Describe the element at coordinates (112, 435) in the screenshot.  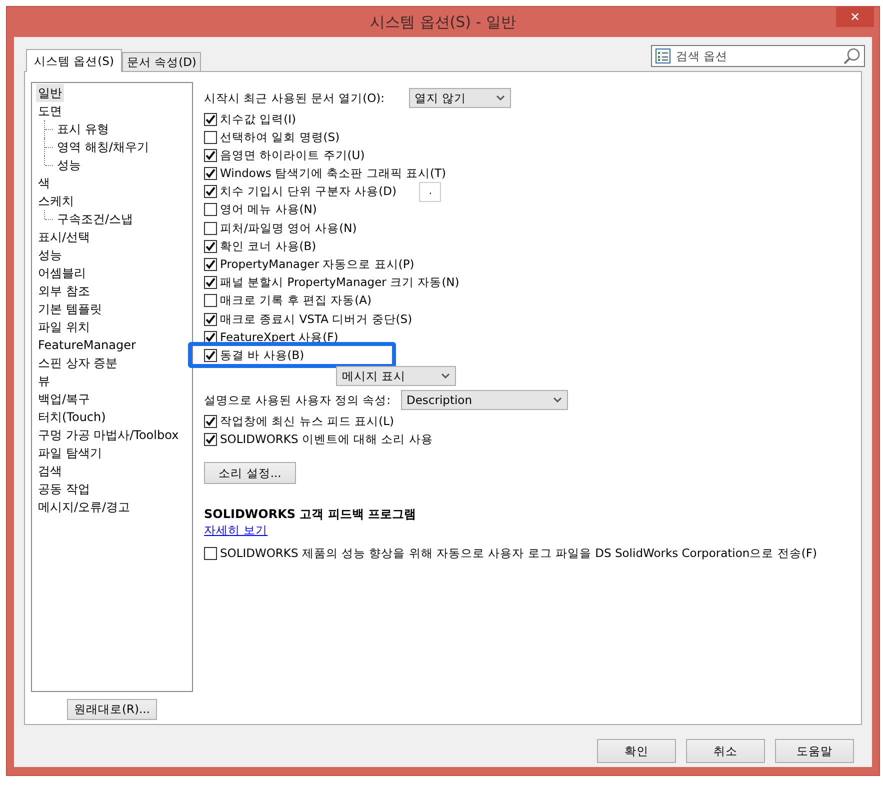
I see `tree-item: 구멍 가공 마법사/Toolbox` at that location.